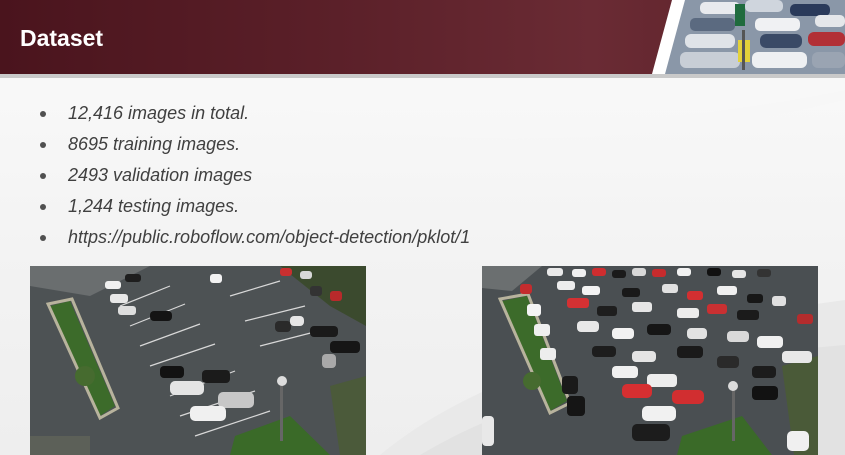  Describe the element at coordinates (154, 144) in the screenshot. I see `bullet-text: 8695 training images.` at that location.